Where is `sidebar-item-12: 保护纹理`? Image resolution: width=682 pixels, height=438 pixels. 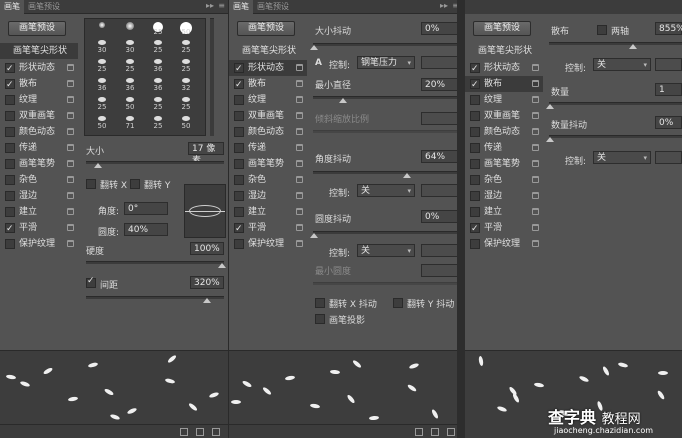 sidebar-item-12: 保护纹理 is located at coordinates (39, 244).